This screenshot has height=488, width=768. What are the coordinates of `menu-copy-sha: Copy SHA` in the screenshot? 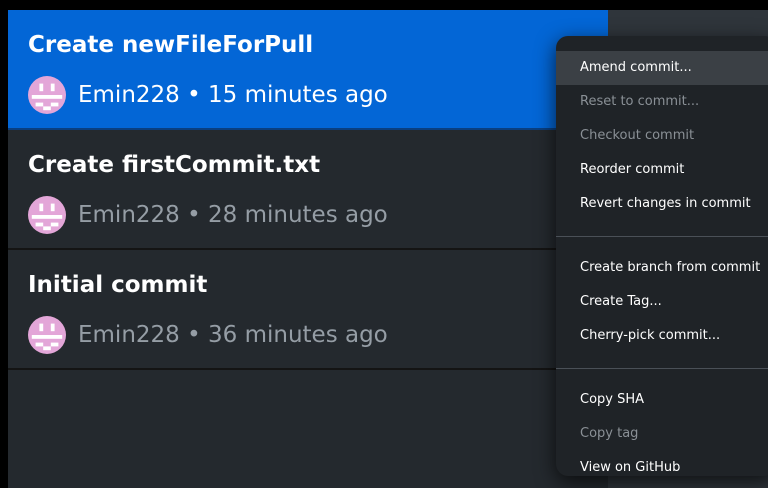 It's located at (662, 400).